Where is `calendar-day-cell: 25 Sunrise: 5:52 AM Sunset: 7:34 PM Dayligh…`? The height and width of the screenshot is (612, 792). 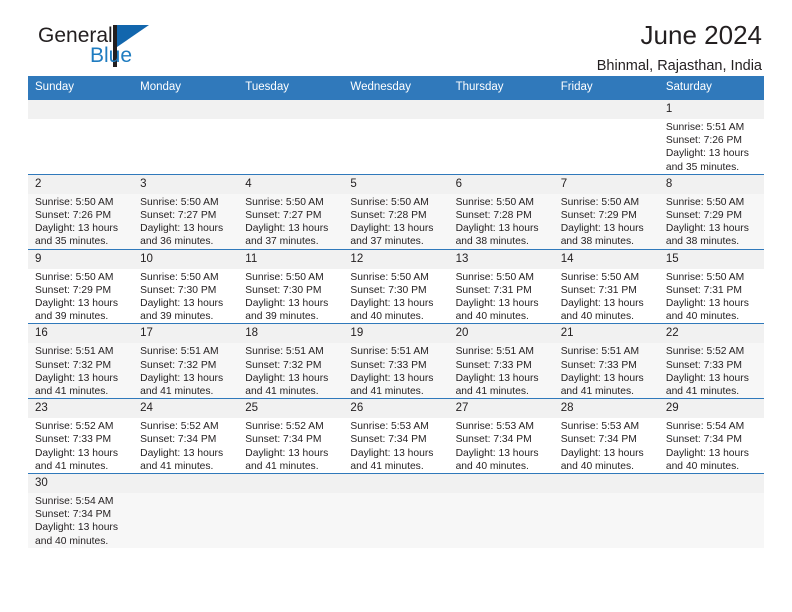
calendar-day-cell: 25 Sunrise: 5:52 AM Sunset: 7:34 PM Dayligh… is located at coordinates (291, 436).